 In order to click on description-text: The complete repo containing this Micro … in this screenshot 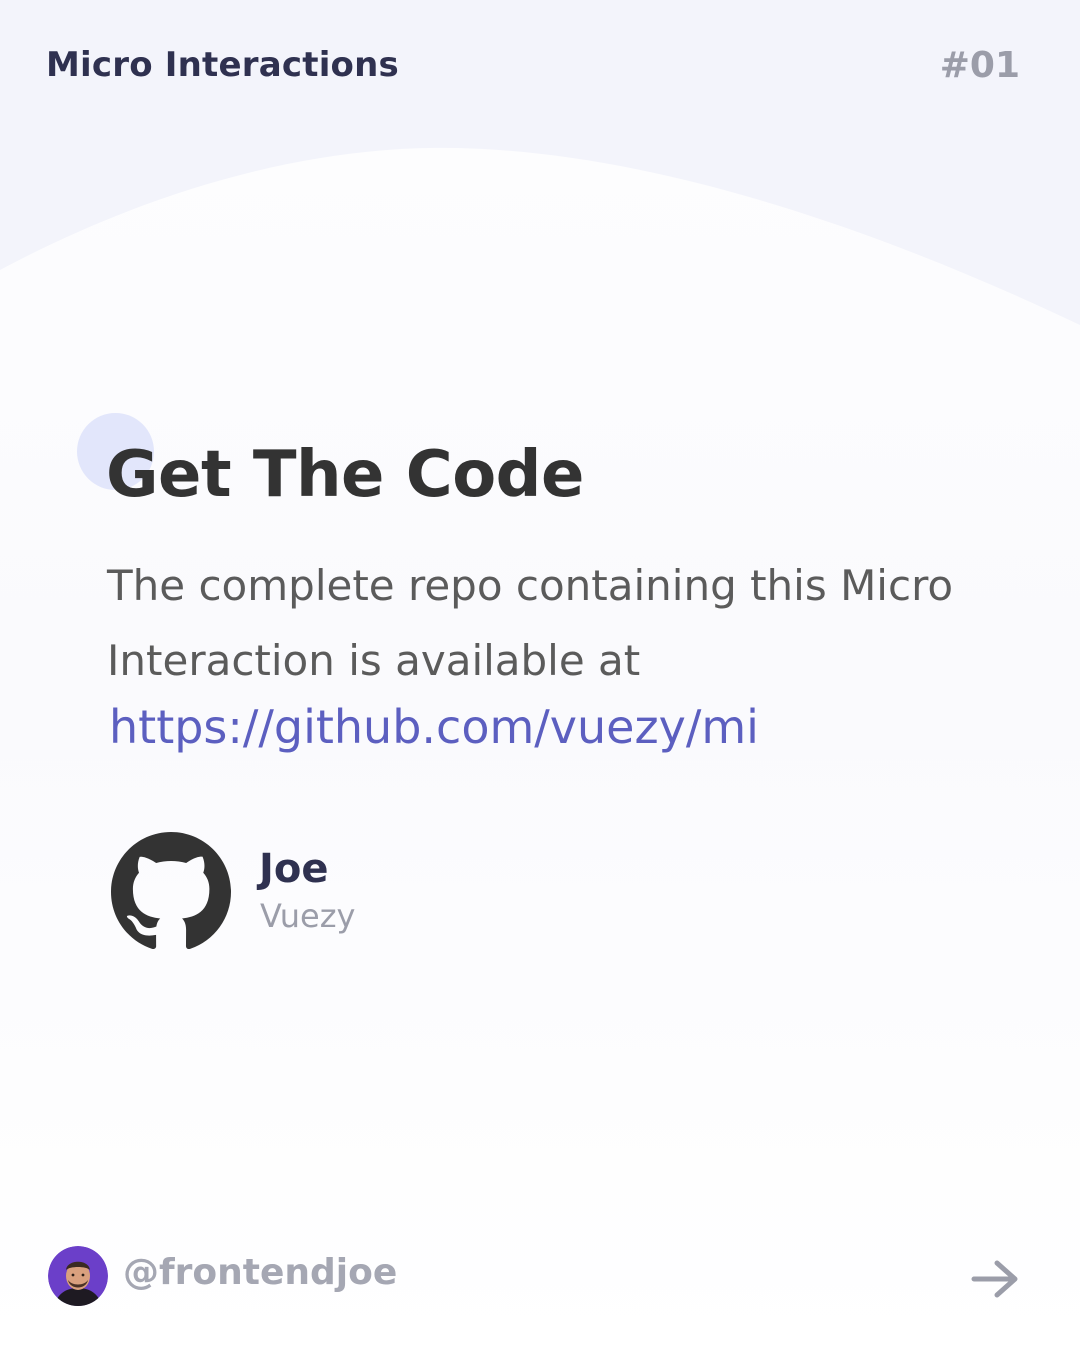, I will do `click(530, 623)`.